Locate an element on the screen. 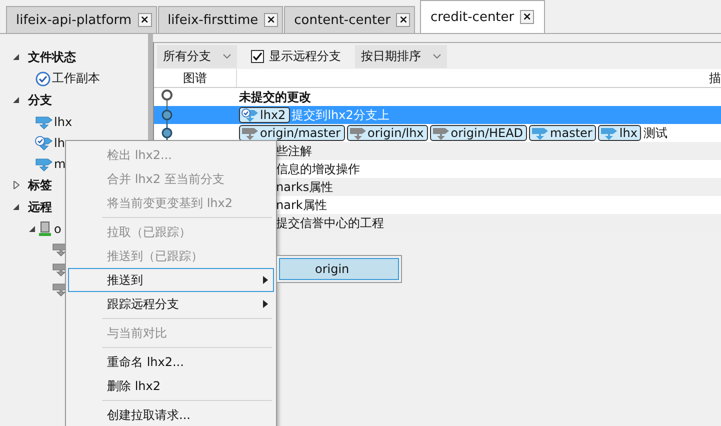 Image resolution: width=721 pixels, height=426 pixels. section-title: 分支 is located at coordinates (40, 100).